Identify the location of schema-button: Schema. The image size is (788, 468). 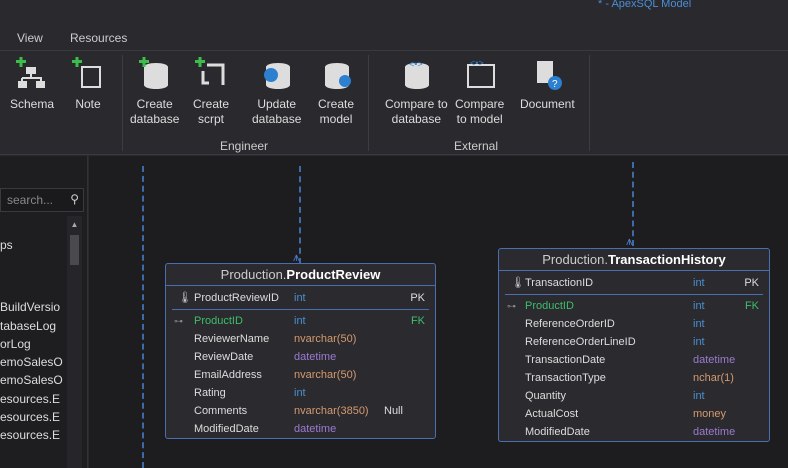
(32, 84).